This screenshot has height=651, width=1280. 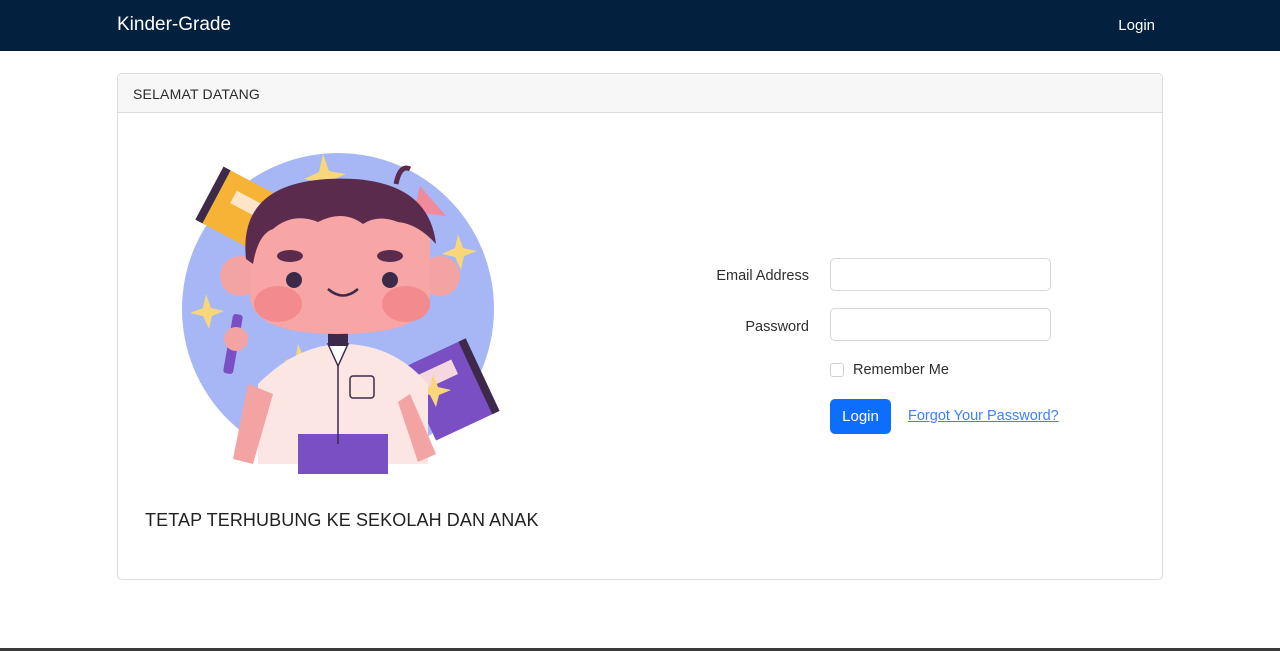 What do you see at coordinates (983, 416) in the screenshot?
I see `forgot-password-link: Forgot Your Password?` at bounding box center [983, 416].